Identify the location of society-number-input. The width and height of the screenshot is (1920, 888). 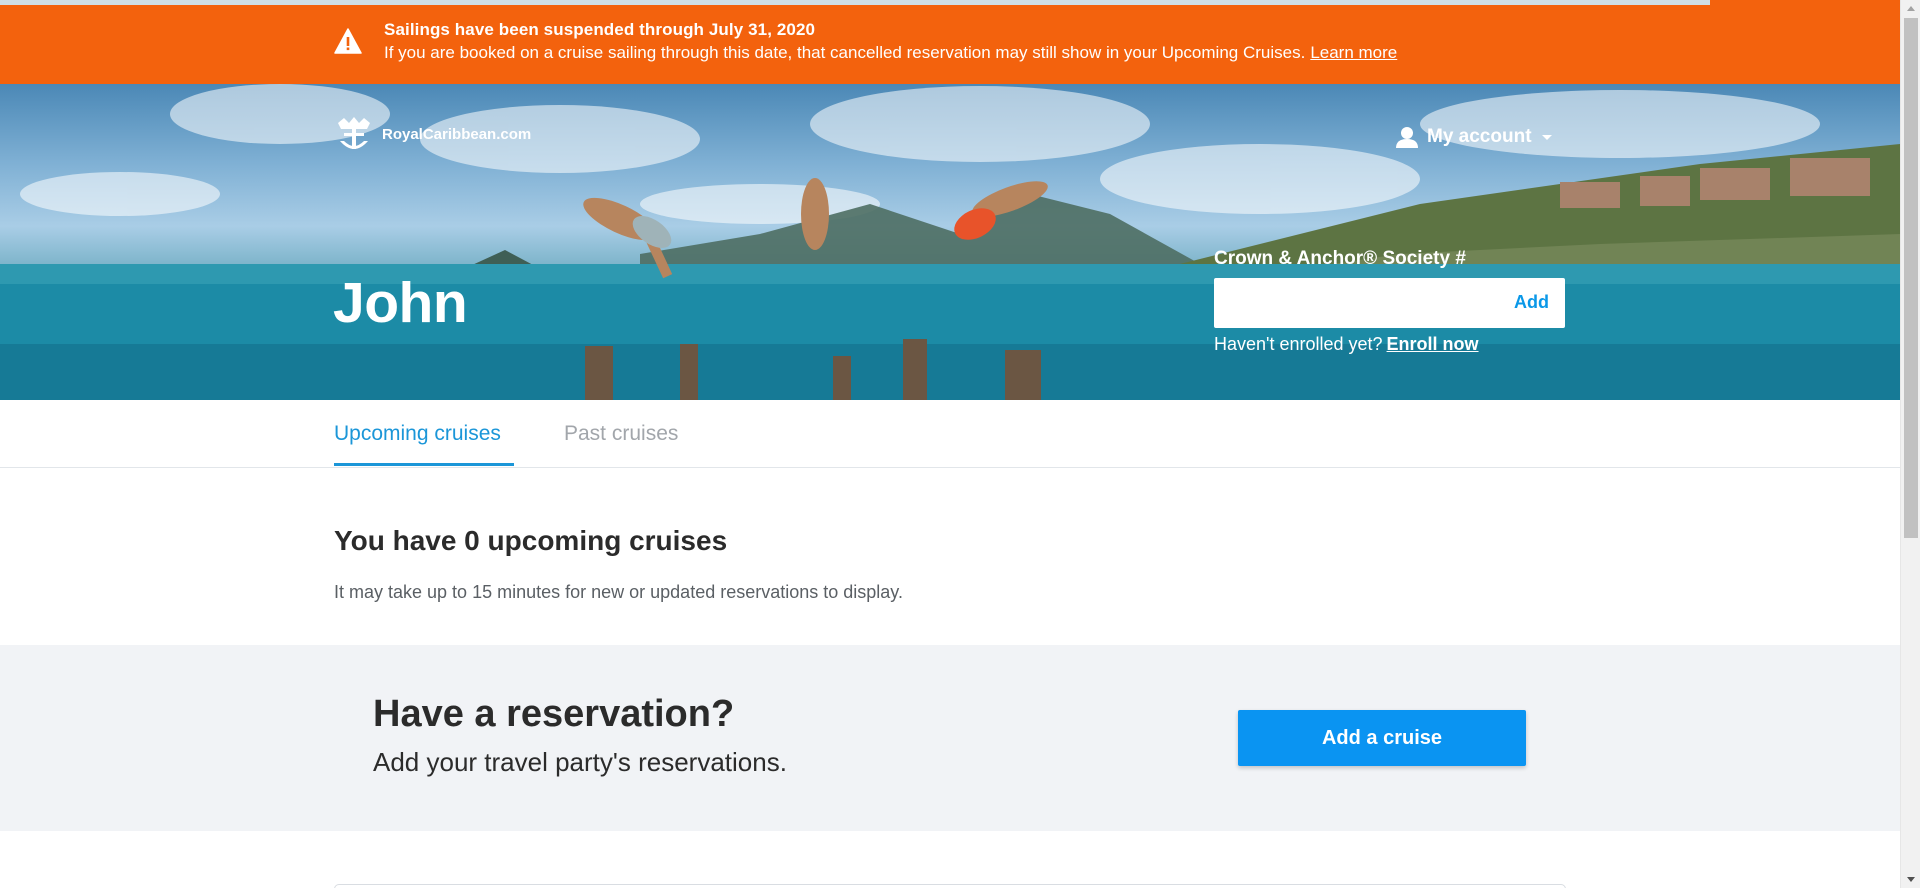
(1356, 303).